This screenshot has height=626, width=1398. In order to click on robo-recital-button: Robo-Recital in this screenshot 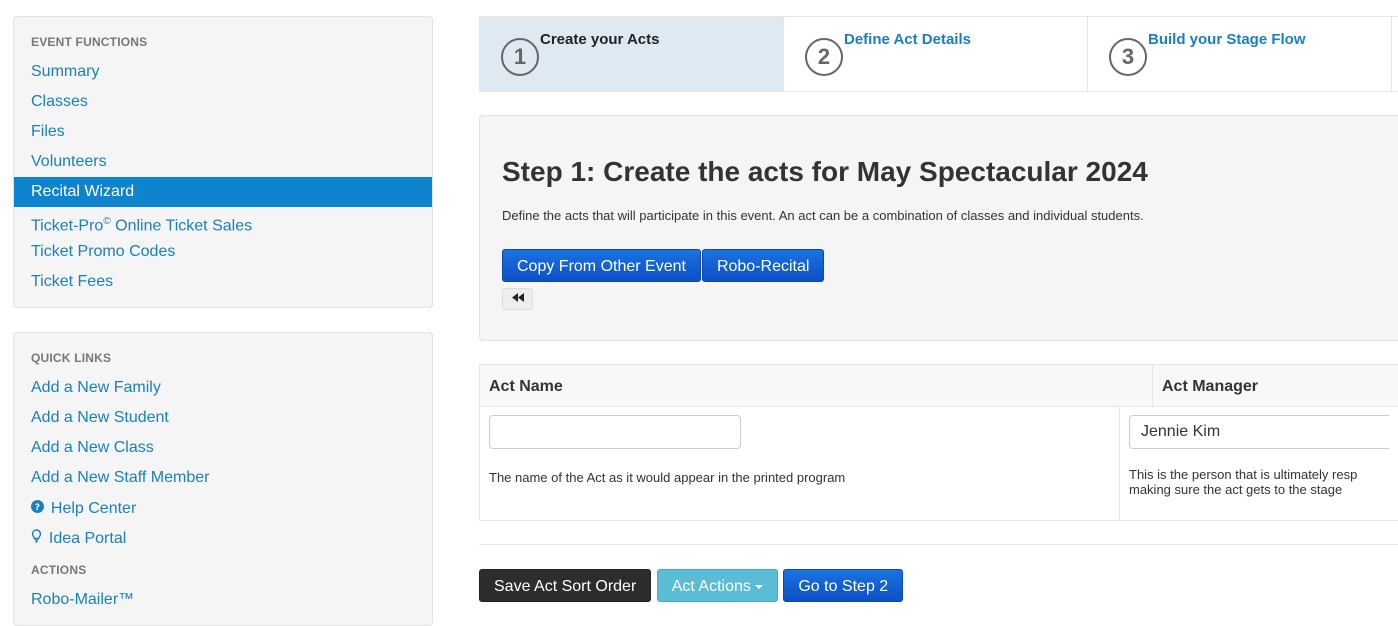, I will do `click(763, 265)`.